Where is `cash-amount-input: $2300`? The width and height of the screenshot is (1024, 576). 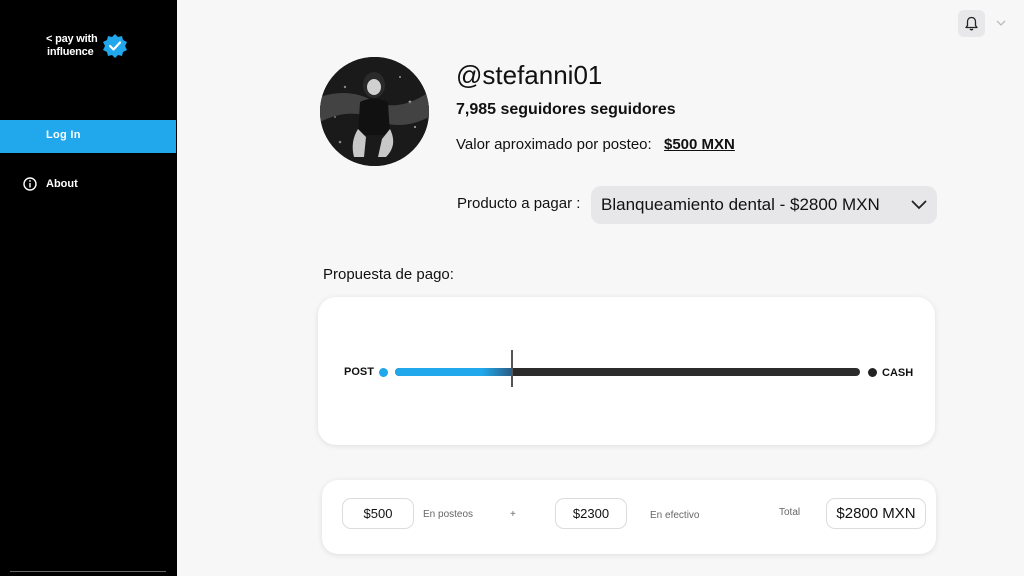 cash-amount-input: $2300 is located at coordinates (591, 513).